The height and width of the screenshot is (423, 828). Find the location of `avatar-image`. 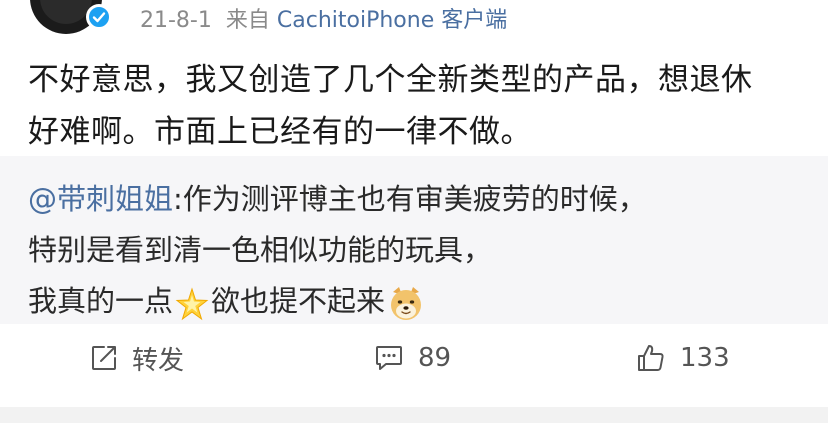

avatar-image is located at coordinates (66, 12).